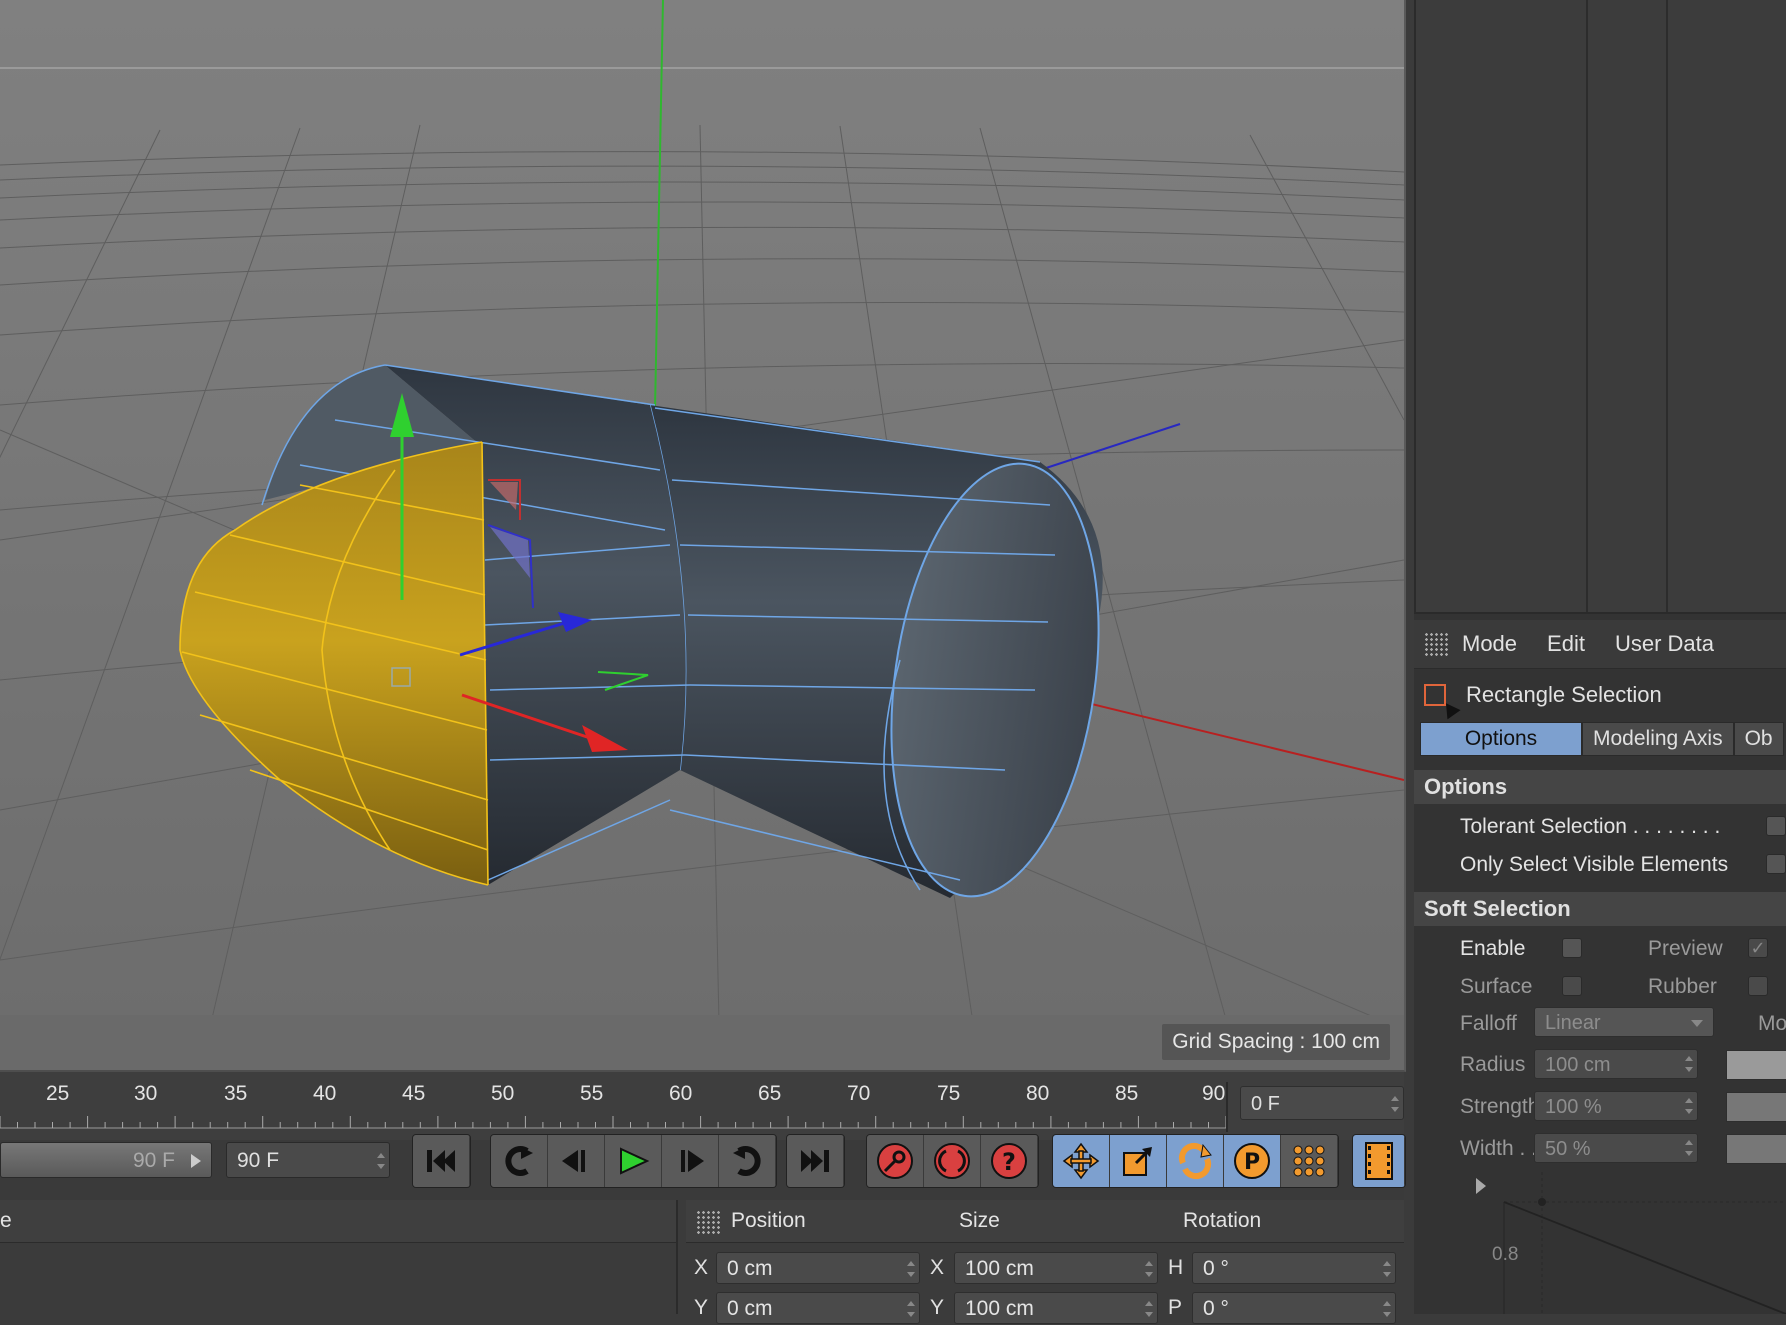  Describe the element at coordinates (1276, 1042) in the screenshot. I see `grid-spacing-label: Grid Spacing : 100 cm` at that location.